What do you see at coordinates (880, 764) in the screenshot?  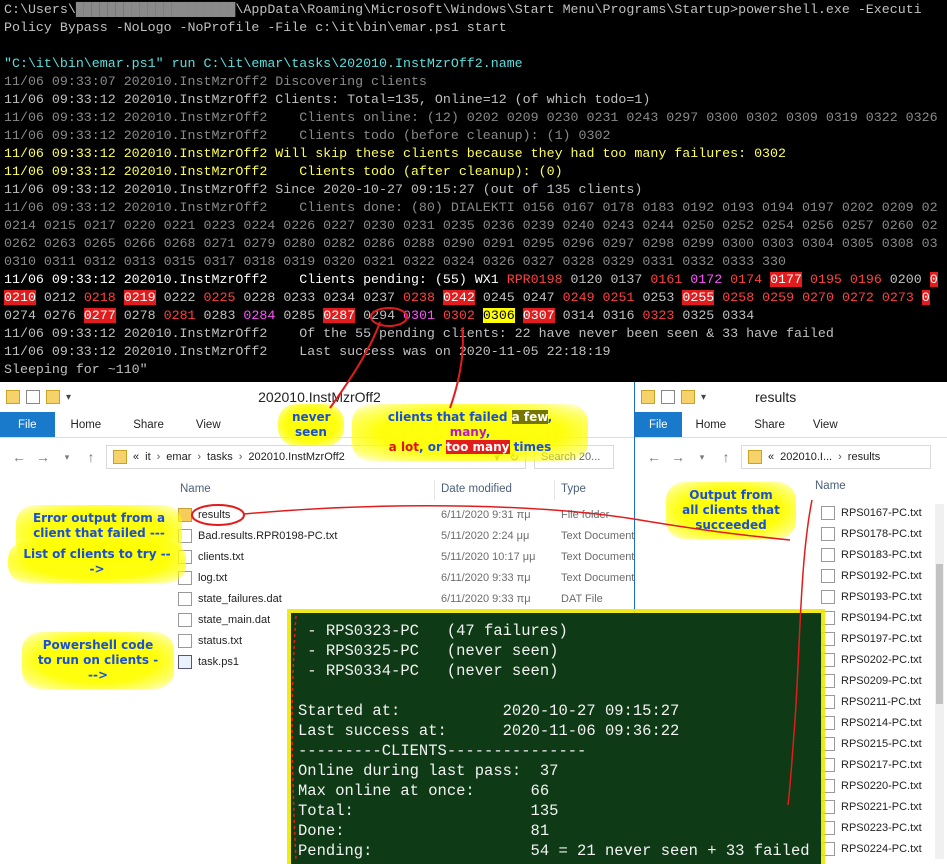 I see `file-row: RPS0217-PC.txt` at bounding box center [880, 764].